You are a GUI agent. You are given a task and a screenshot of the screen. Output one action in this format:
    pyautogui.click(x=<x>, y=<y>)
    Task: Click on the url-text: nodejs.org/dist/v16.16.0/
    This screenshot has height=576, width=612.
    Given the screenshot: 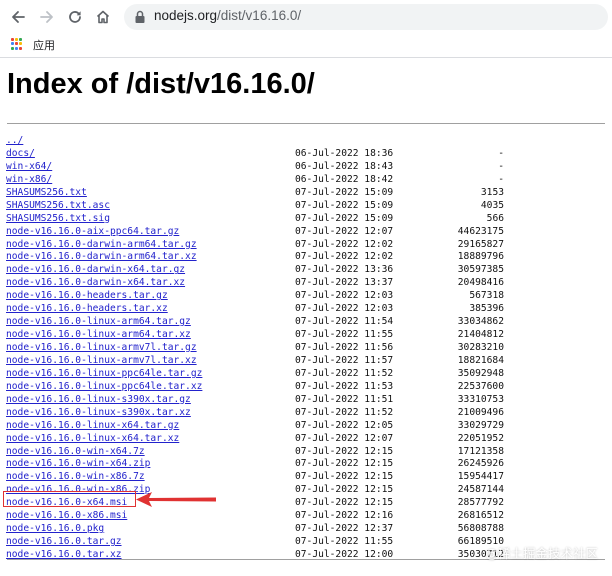 What is the action you would take?
    pyautogui.click(x=227, y=15)
    